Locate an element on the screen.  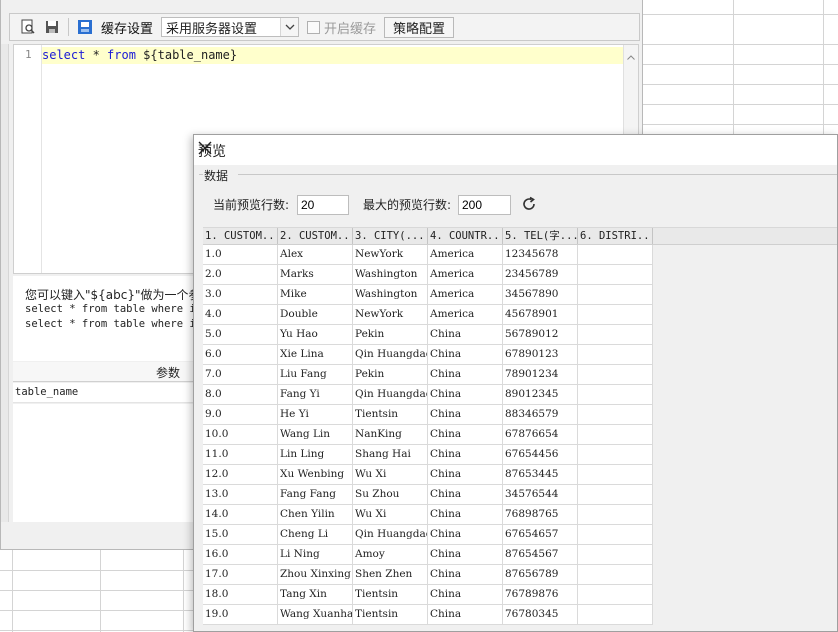
table-row: 4.0 Double NewYork America 45678901 is located at coordinates (520, 315).